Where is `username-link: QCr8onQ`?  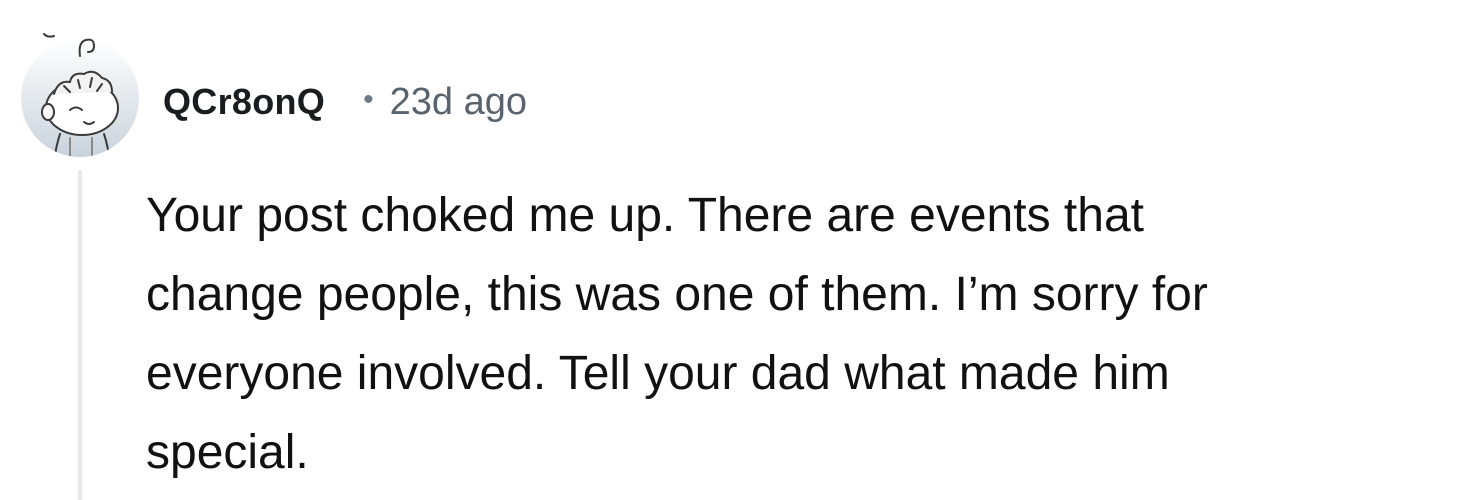 username-link: QCr8onQ is located at coordinates (244, 102).